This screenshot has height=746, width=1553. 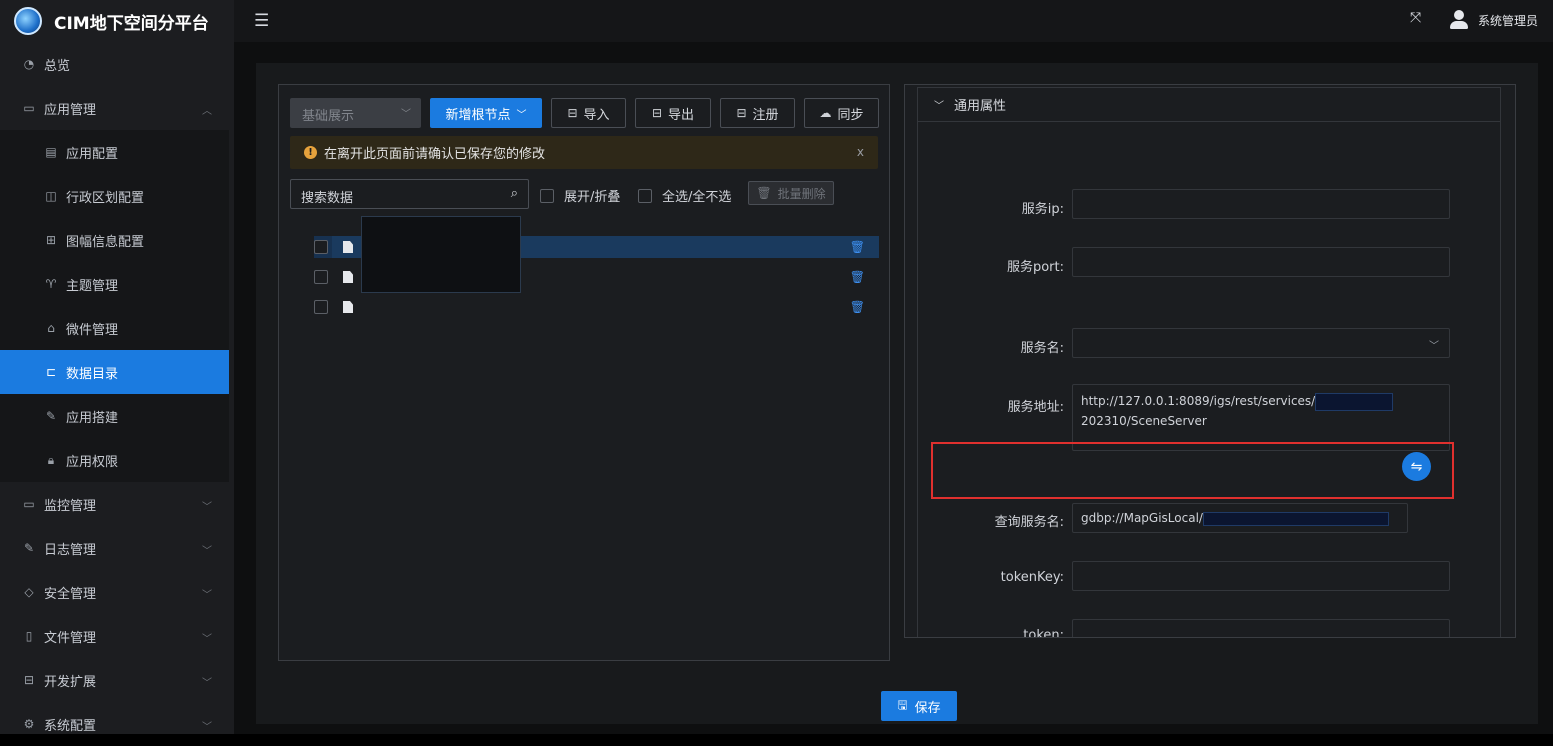 I want to click on select-all-toggle: 全选/全不选, so click(x=684, y=195).